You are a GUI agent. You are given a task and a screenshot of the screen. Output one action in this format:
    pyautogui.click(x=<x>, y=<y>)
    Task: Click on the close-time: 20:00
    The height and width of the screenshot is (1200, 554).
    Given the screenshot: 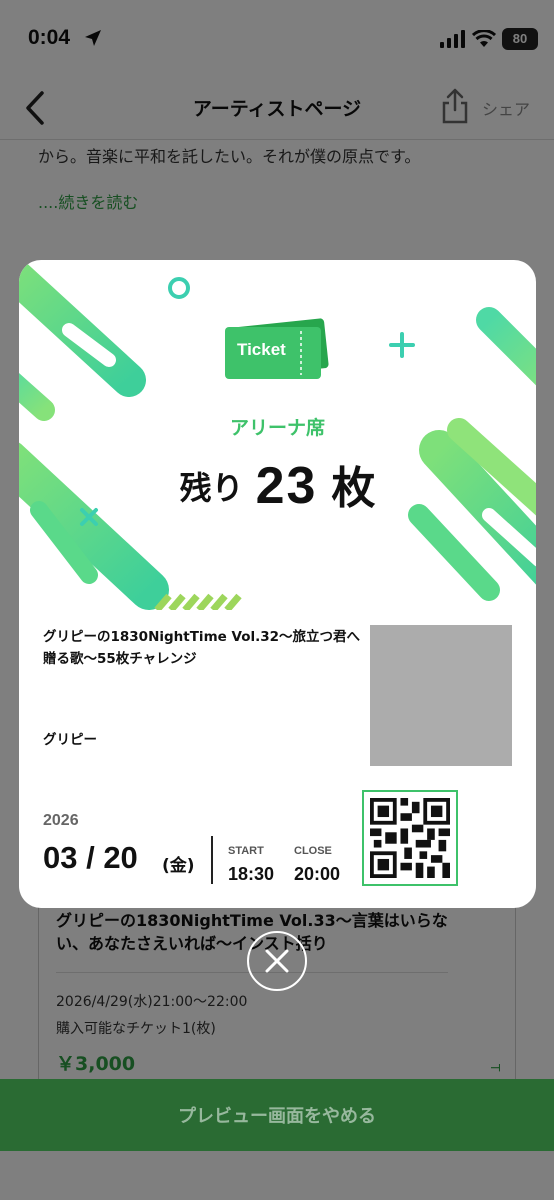 What is the action you would take?
    pyautogui.click(x=317, y=874)
    